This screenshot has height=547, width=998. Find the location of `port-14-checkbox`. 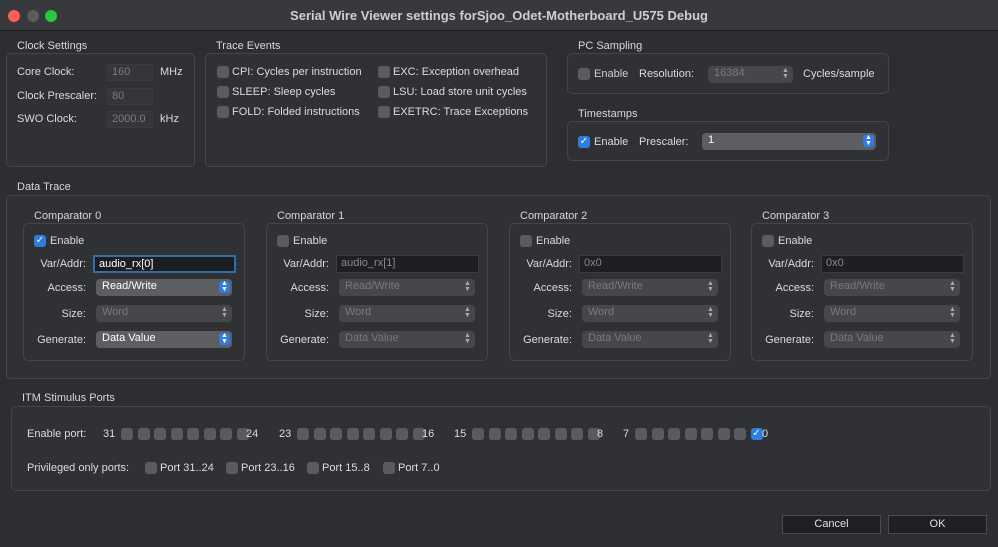

port-14-checkbox is located at coordinates (494, 434).